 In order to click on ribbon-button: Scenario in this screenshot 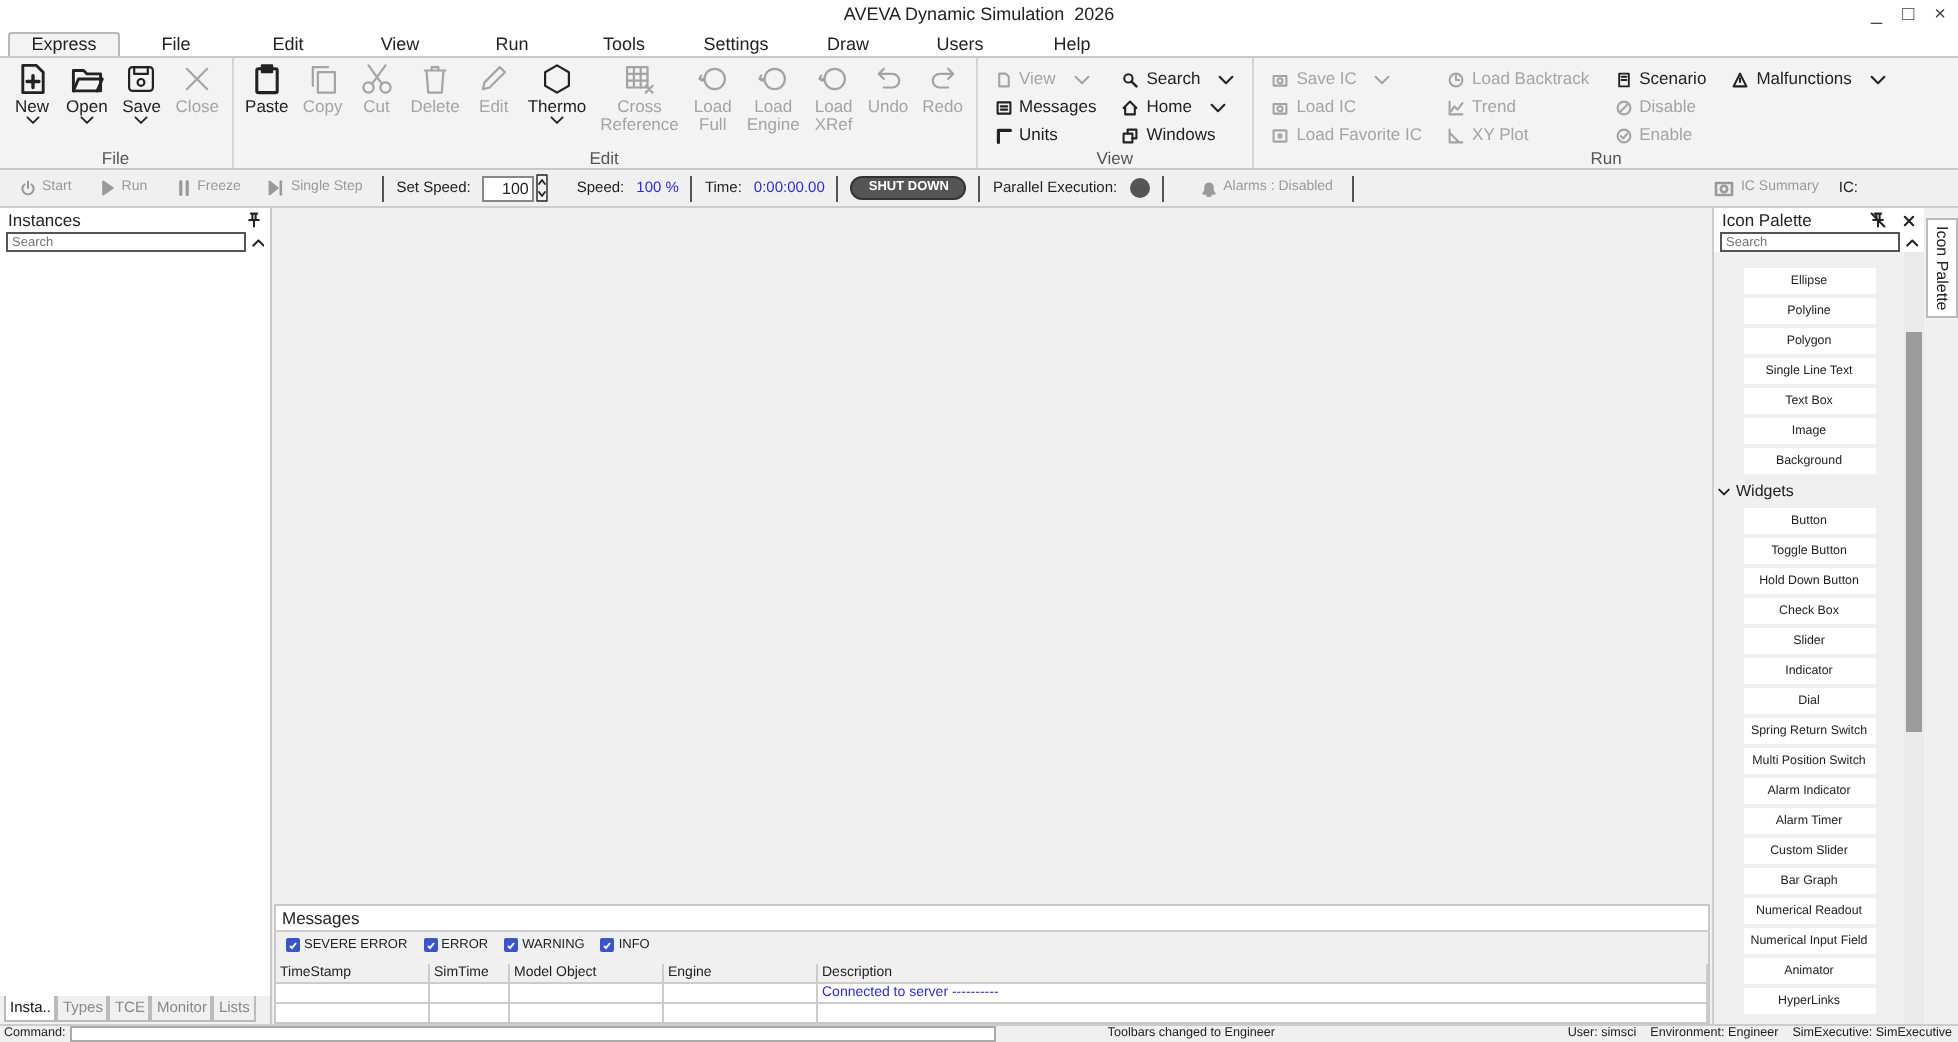, I will do `click(1661, 79)`.